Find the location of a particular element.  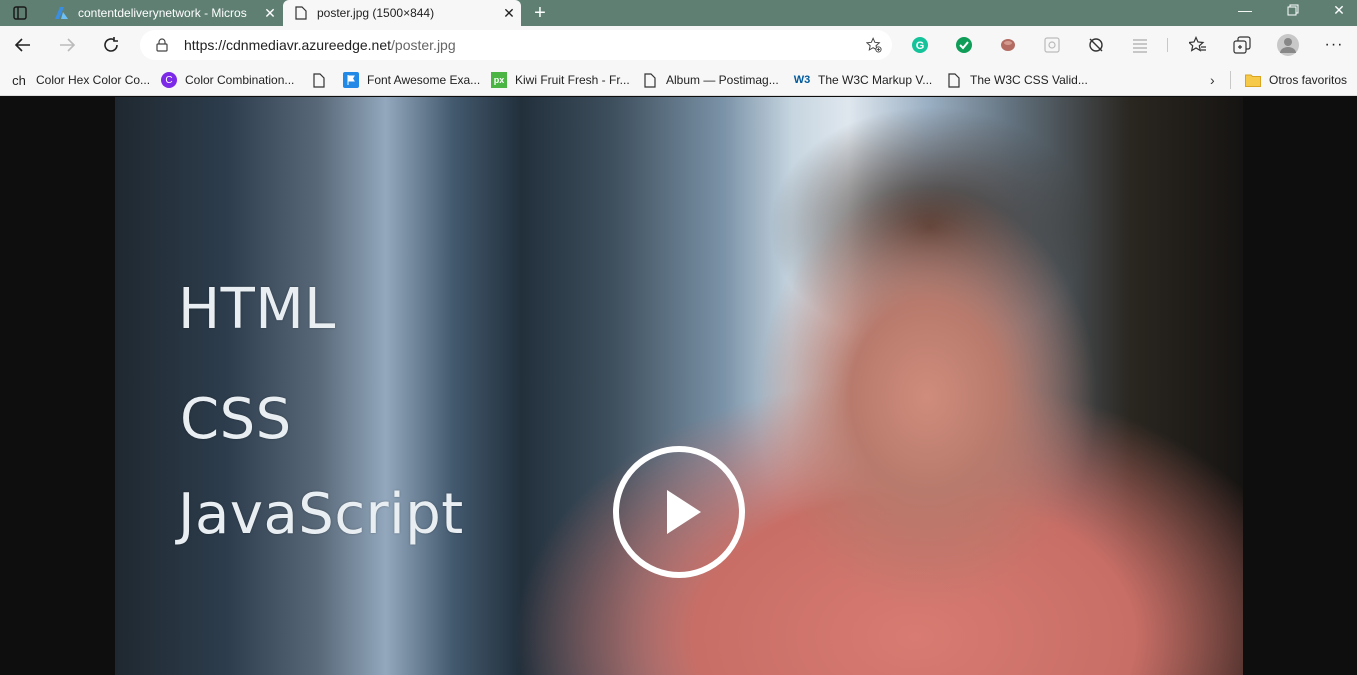

plus-icon: + is located at coordinates (540, 12).